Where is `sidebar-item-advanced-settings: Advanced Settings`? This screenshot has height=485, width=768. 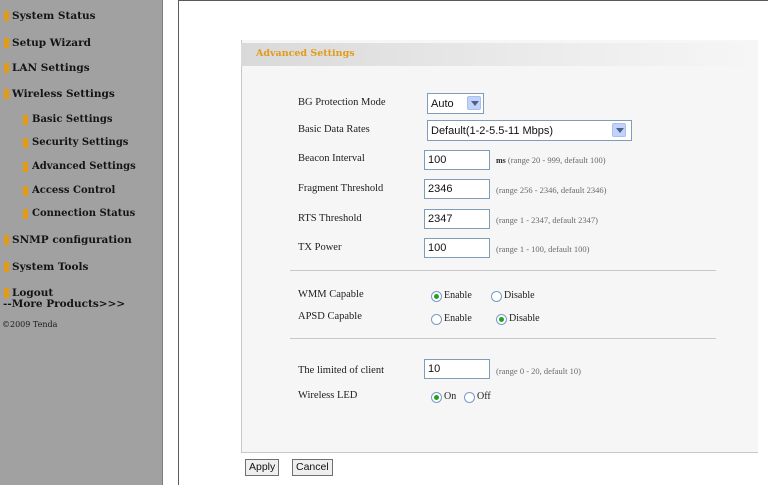 sidebar-item-advanced-settings: Advanced Settings is located at coordinates (68, 167).